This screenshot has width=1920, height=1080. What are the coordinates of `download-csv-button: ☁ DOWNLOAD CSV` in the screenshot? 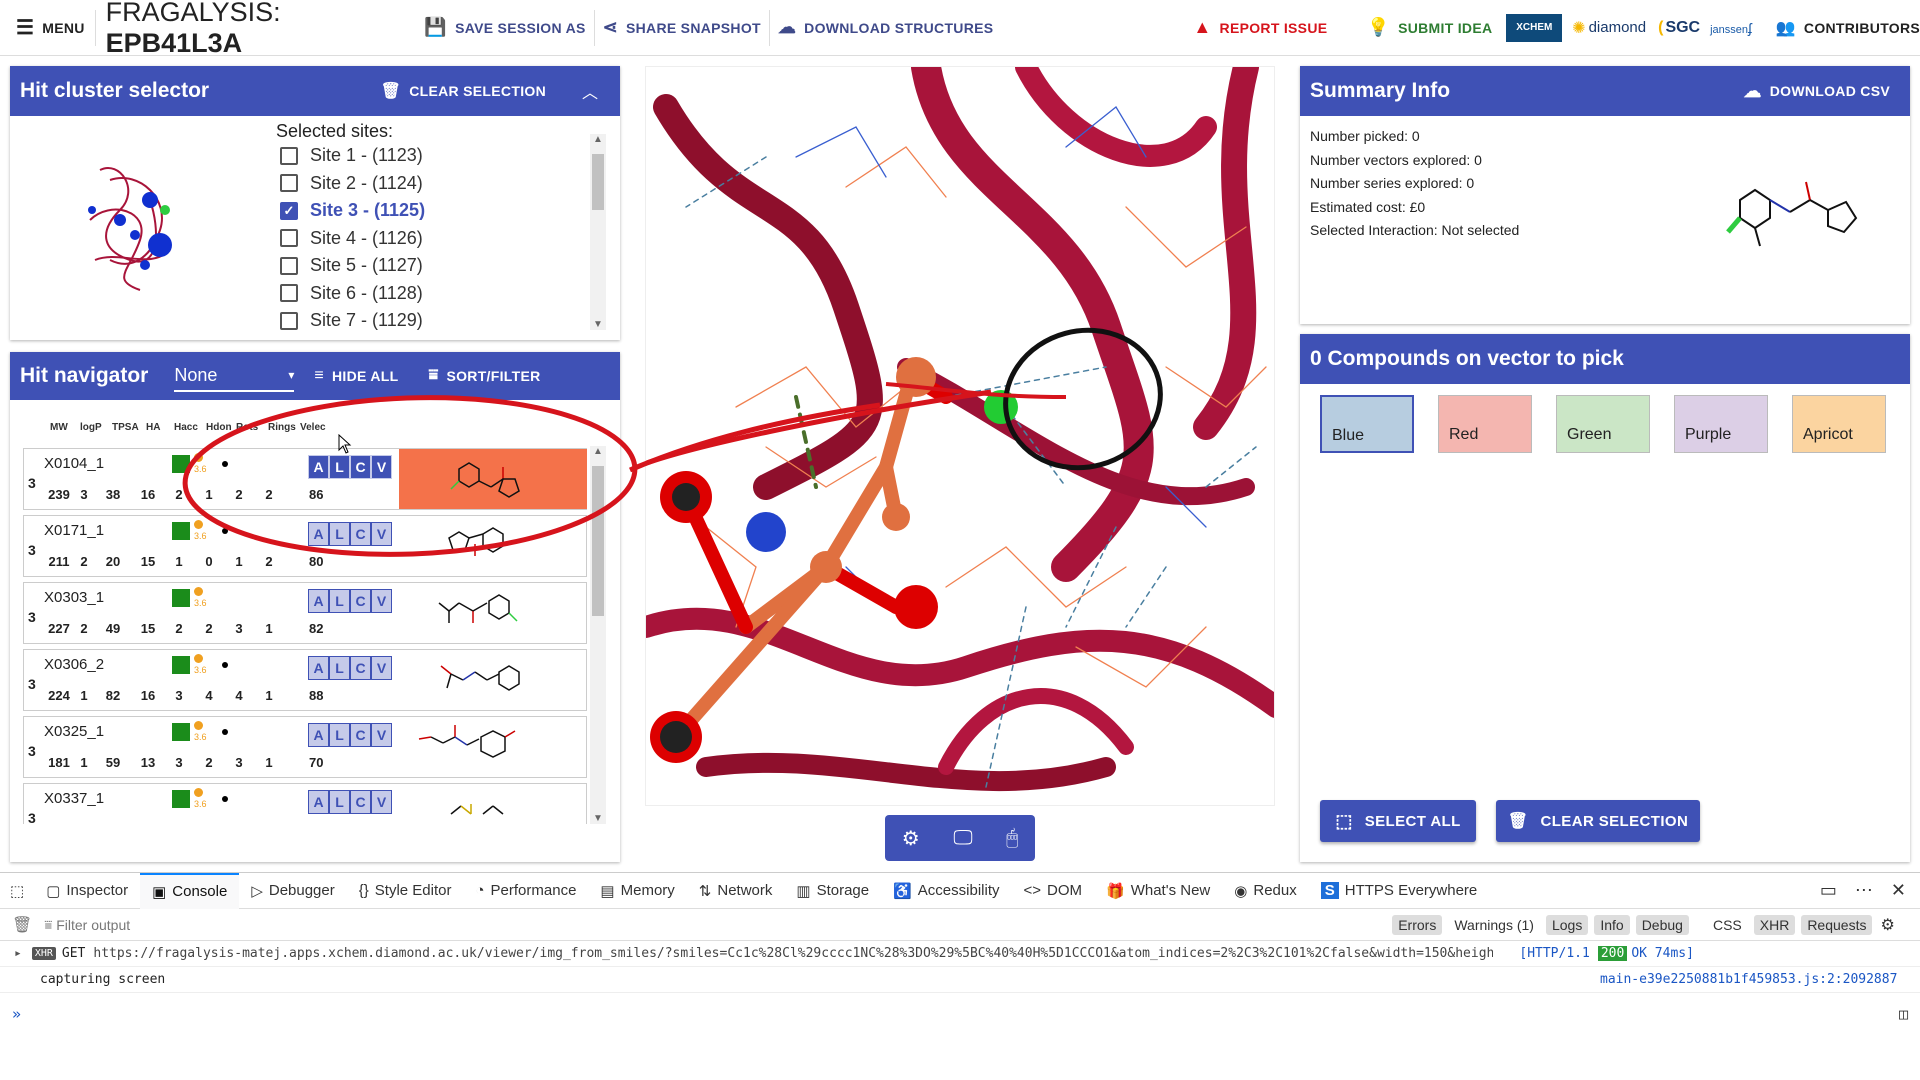 It's located at (1816, 91).